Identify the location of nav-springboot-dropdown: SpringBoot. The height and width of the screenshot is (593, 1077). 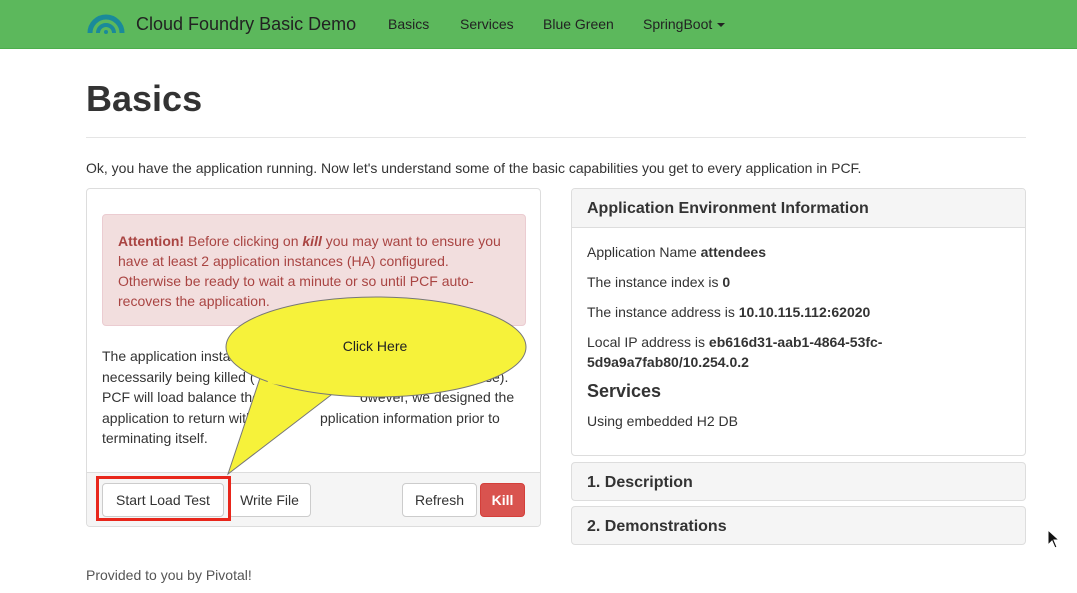
(684, 24).